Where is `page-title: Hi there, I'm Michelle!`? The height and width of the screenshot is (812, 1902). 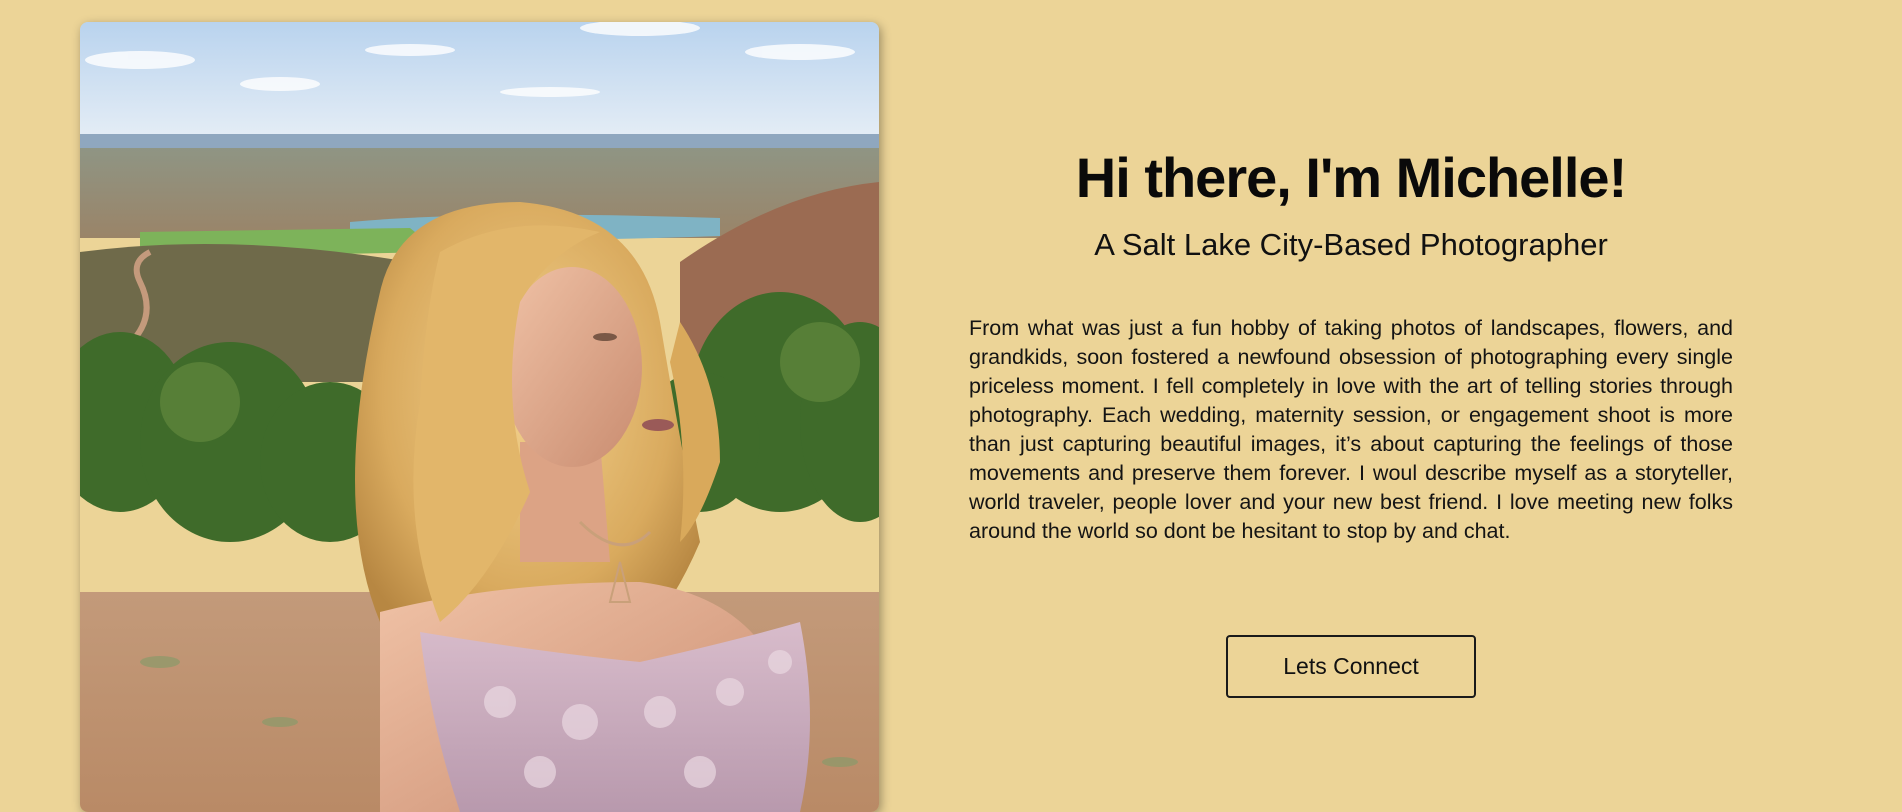 page-title: Hi there, I'm Michelle! is located at coordinates (1351, 177).